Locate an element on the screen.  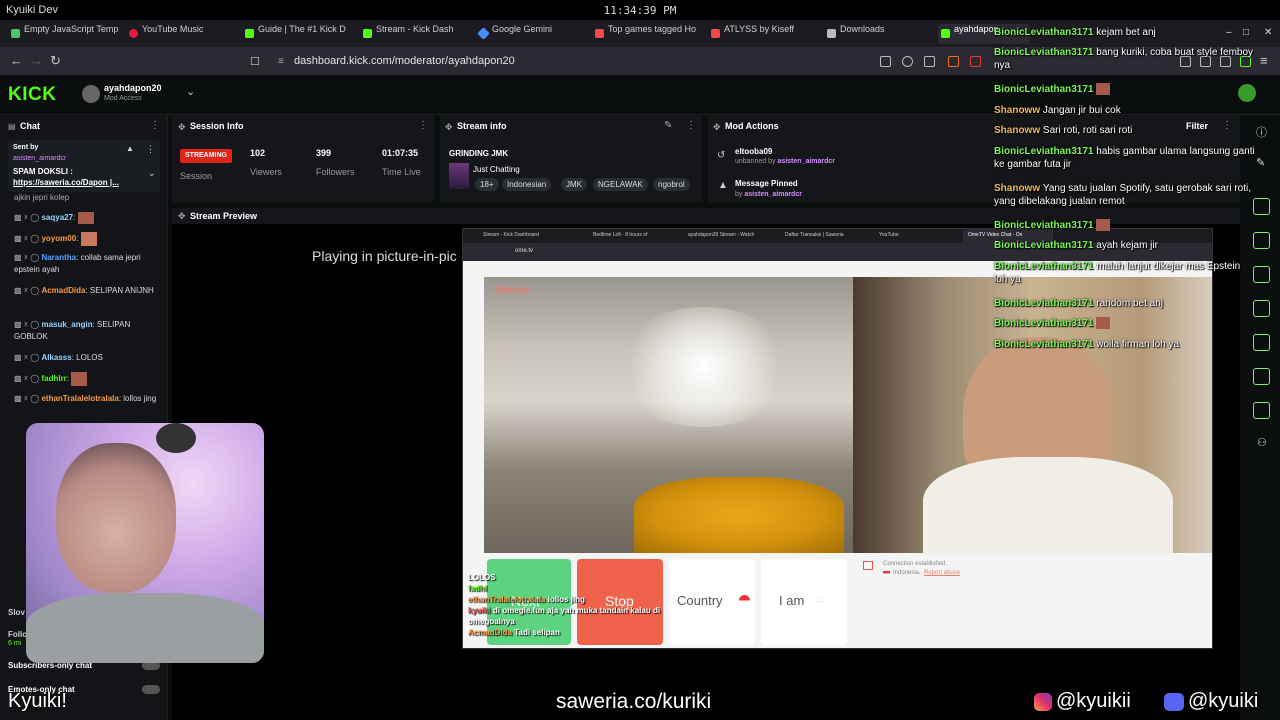
country-button: Country is located at coordinates (712, 602).